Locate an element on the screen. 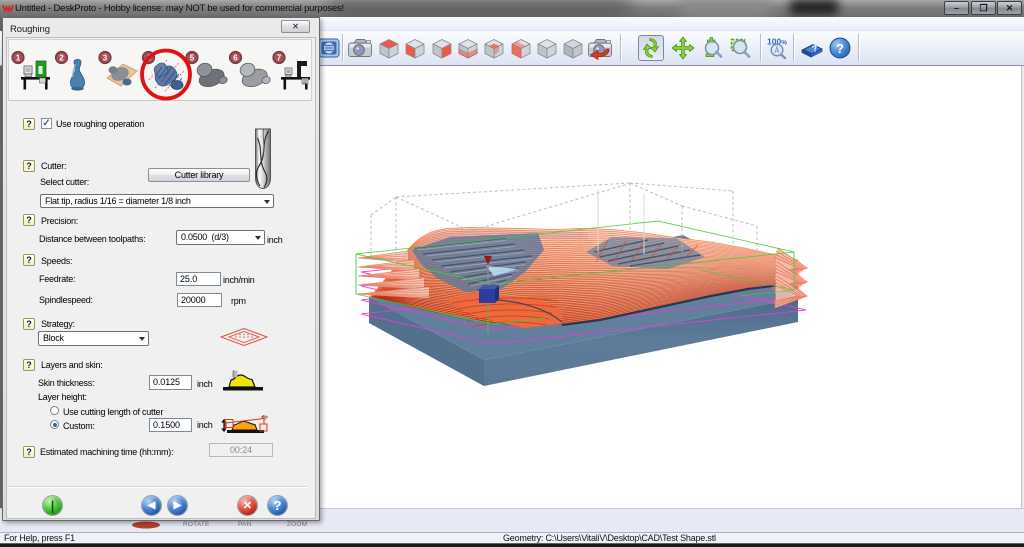 This screenshot has height=547, width=1024. svg-text: 6 is located at coordinates (235, 58).